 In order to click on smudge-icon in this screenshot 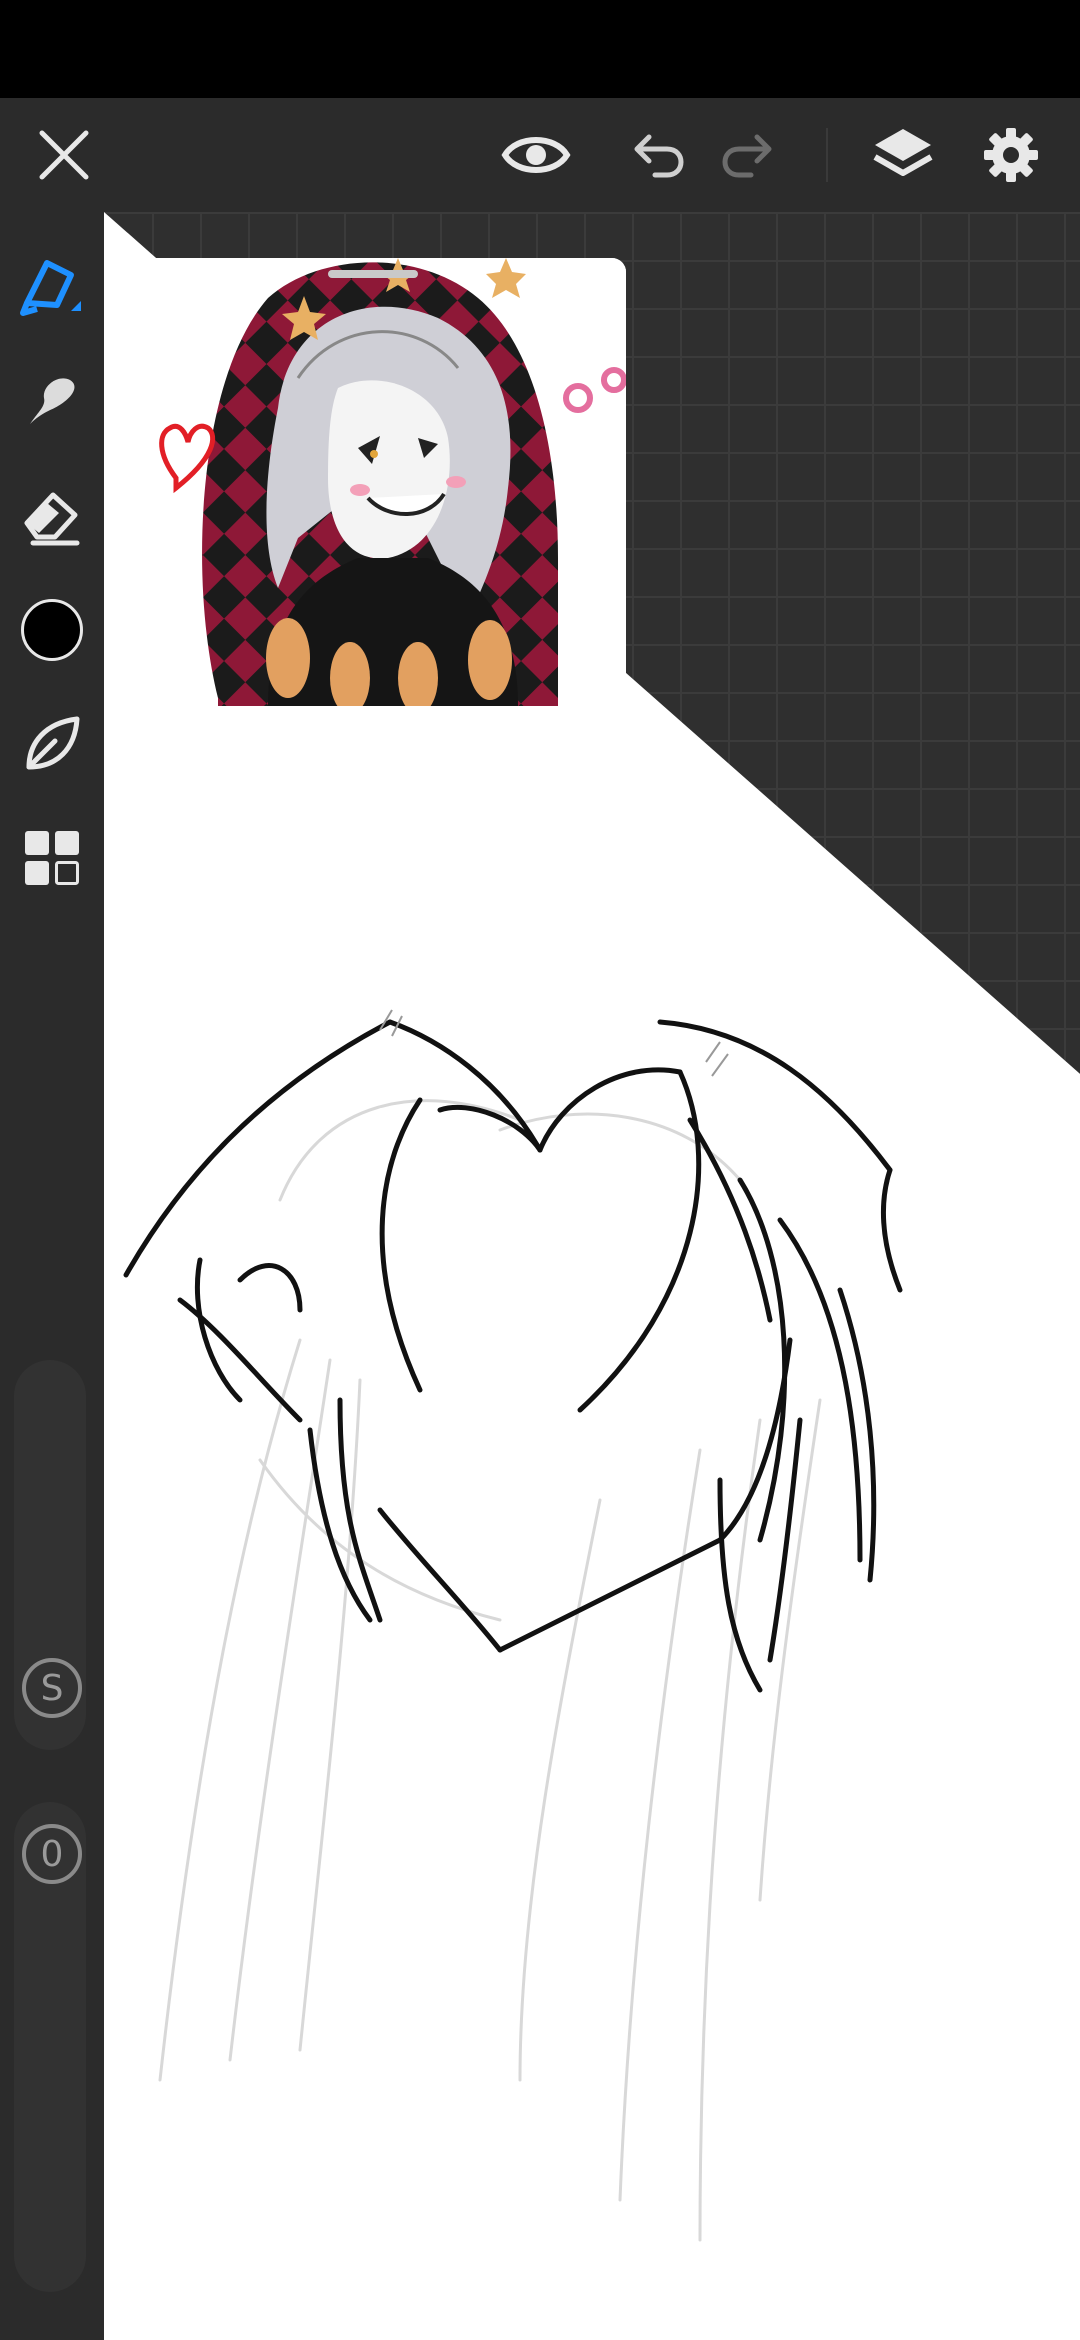, I will do `click(52, 401)`.